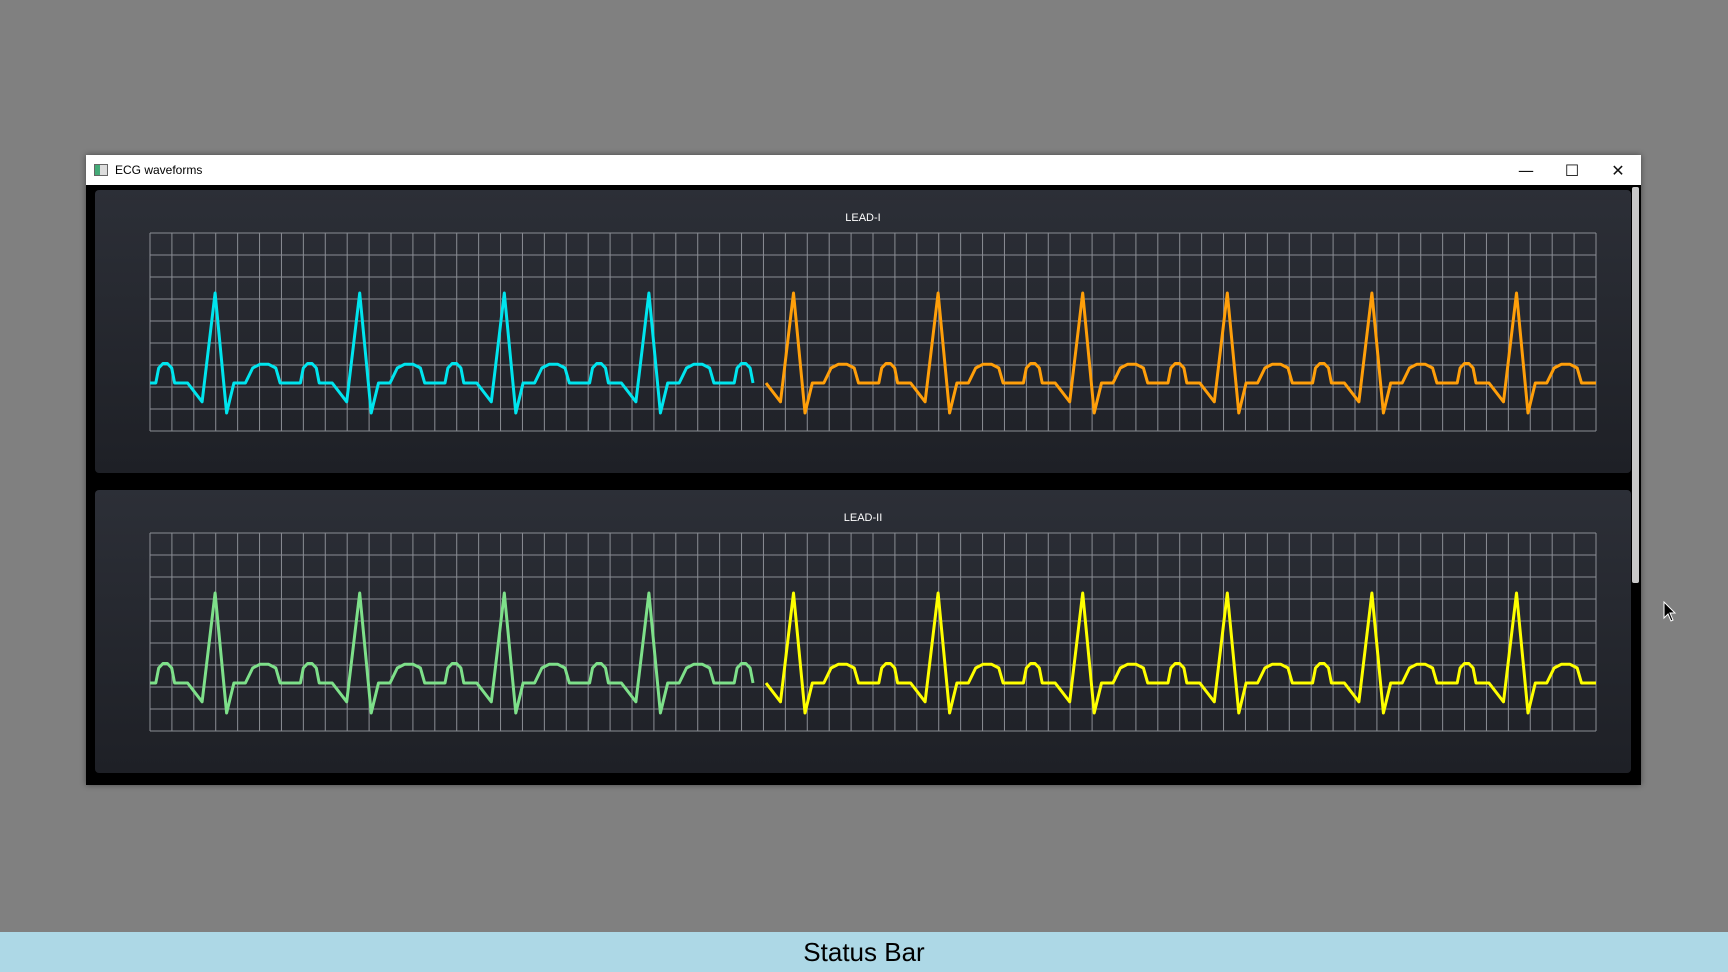 Image resolution: width=1728 pixels, height=972 pixels. I want to click on title-bar: ECG waveforms — ☐ ✕, so click(863, 170).